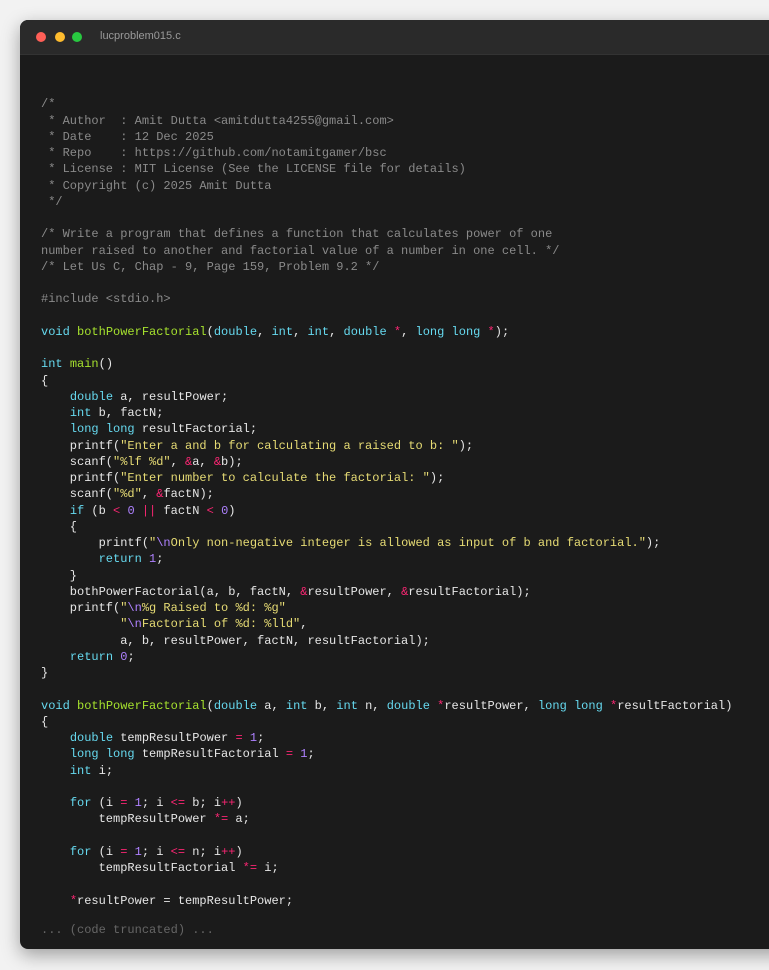 The width and height of the screenshot is (769, 970). Describe the element at coordinates (77, 37) in the screenshot. I see `maximize-window-button` at that location.